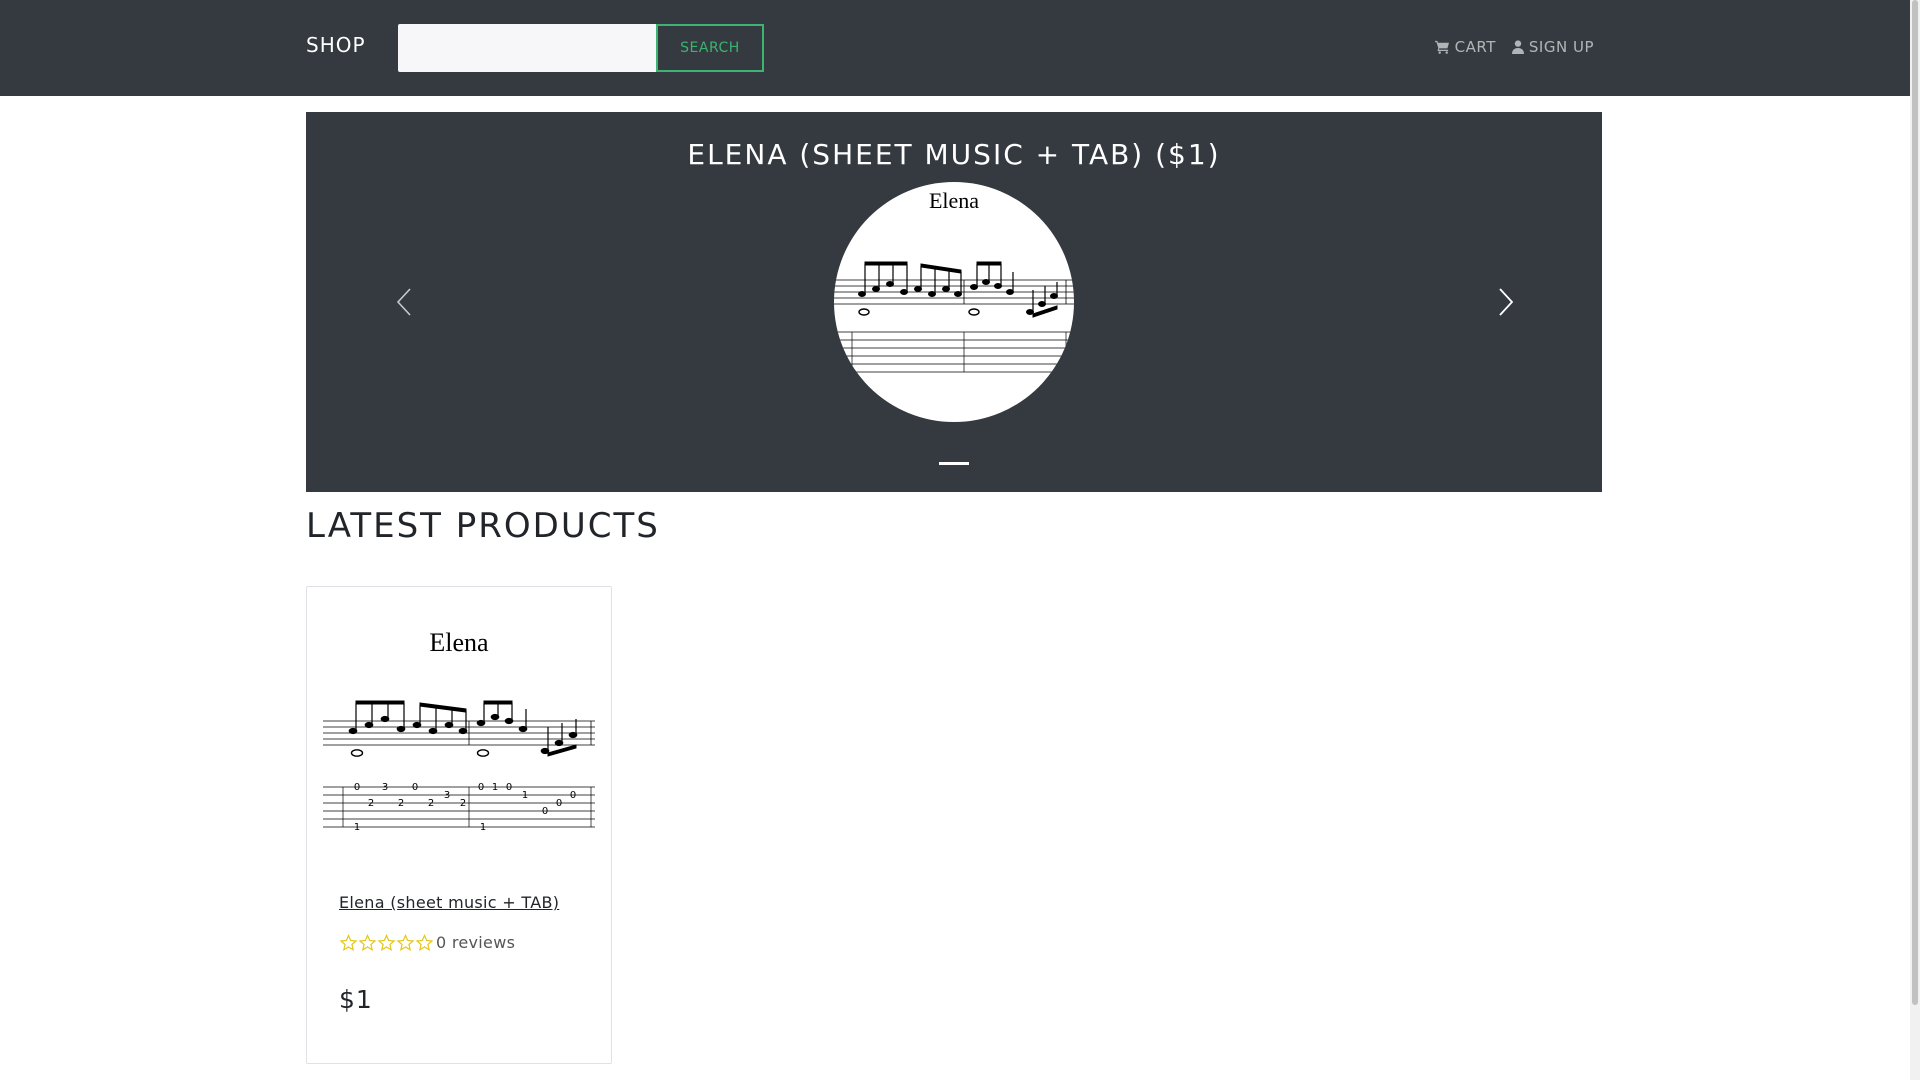  Describe the element at coordinates (483, 526) in the screenshot. I see `latest-products-heading: LATEST PRODUCTS` at that location.